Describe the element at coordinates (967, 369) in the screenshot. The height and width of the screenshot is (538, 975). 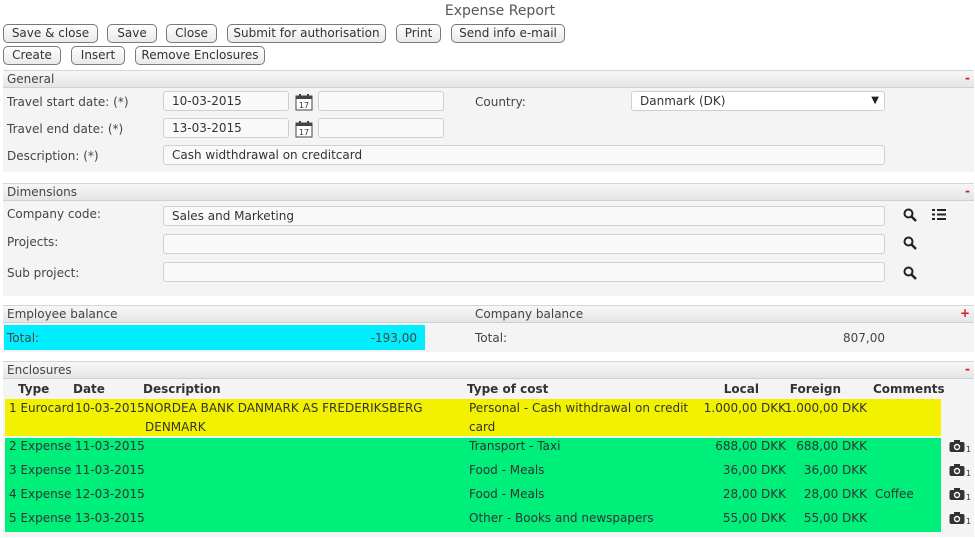
I see `enclosures-collapse-toggle: -` at that location.